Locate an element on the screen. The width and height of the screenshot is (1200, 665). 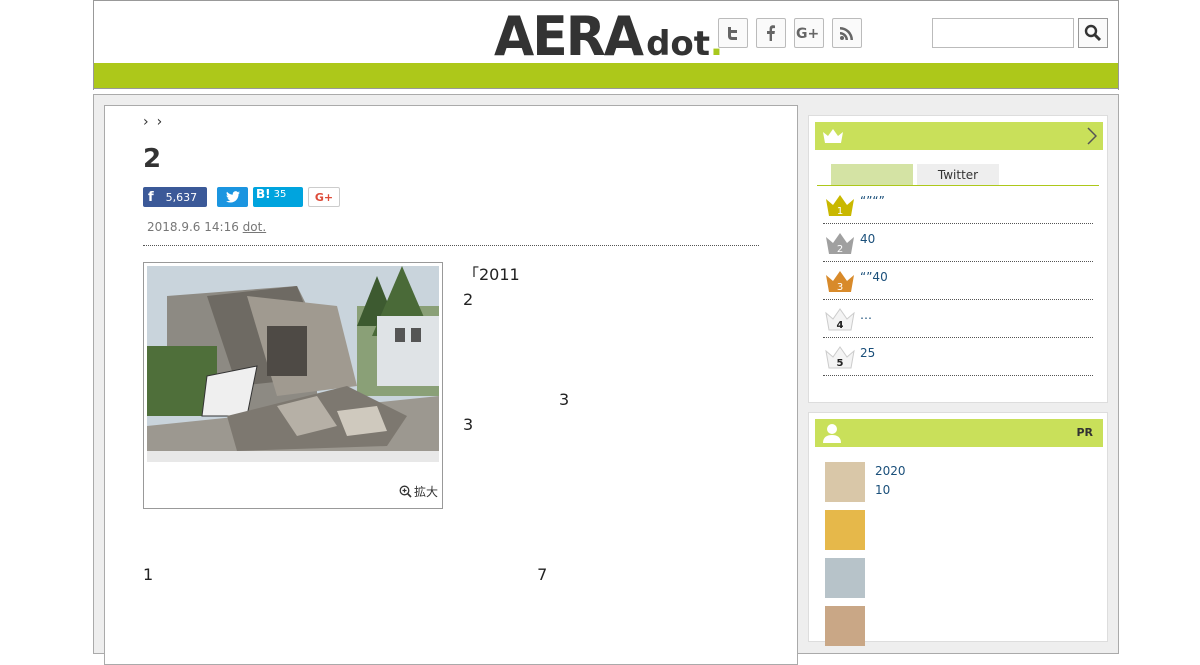
twitter-icon is located at coordinates (733, 33).